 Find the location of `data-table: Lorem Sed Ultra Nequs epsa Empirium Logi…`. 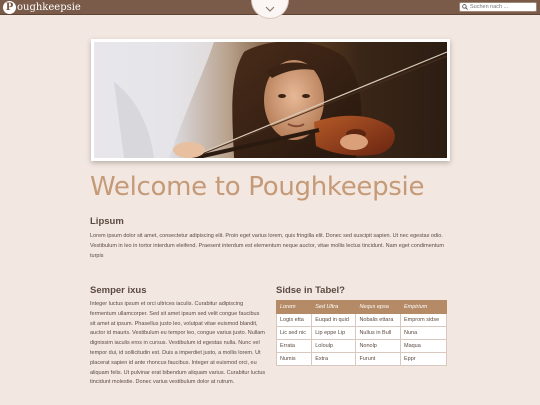

data-table: Lorem Sed Ultra Nequs epsa Empirium Logi… is located at coordinates (361, 333).